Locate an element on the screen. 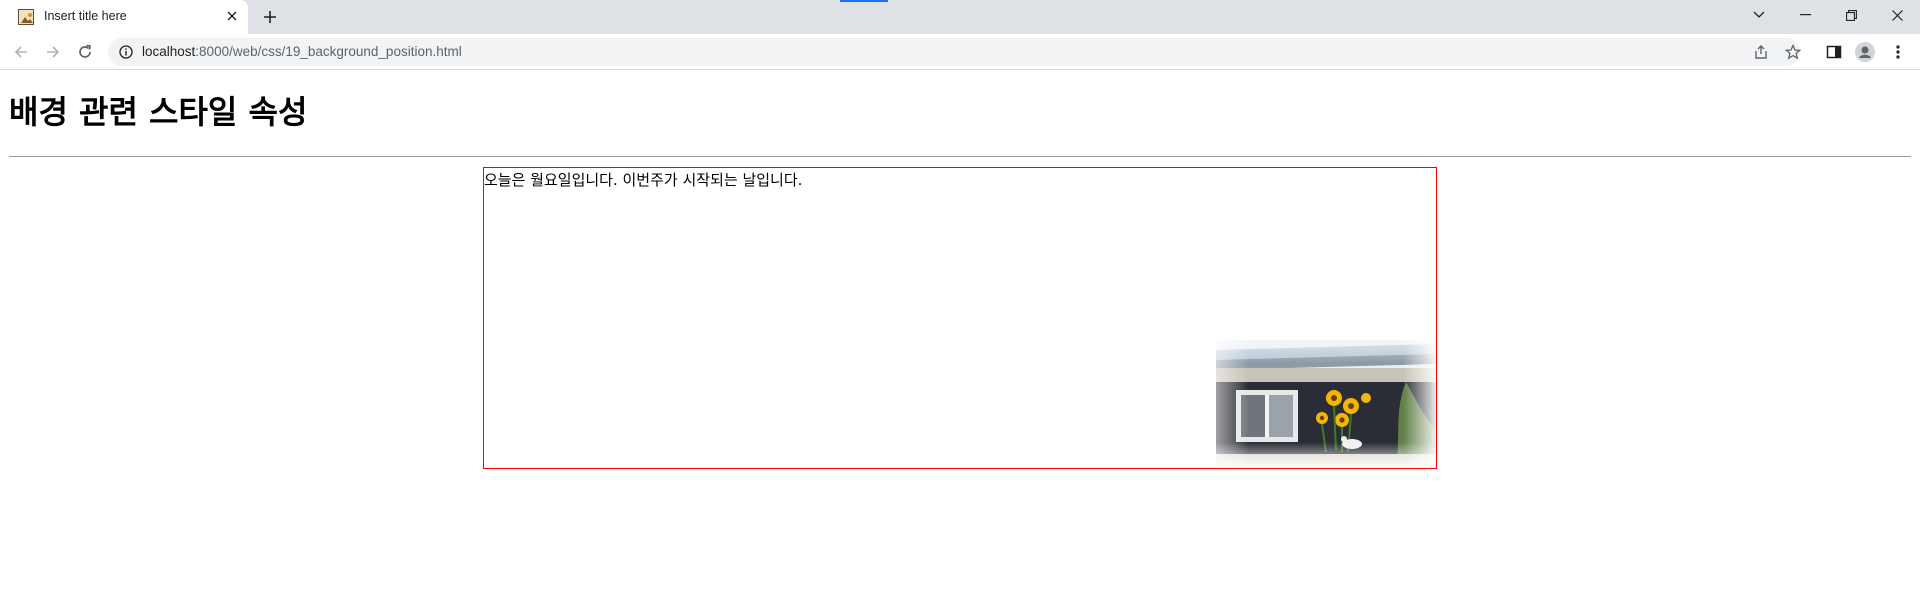 The image size is (1920, 611). share-icon is located at coordinates (1761, 52).